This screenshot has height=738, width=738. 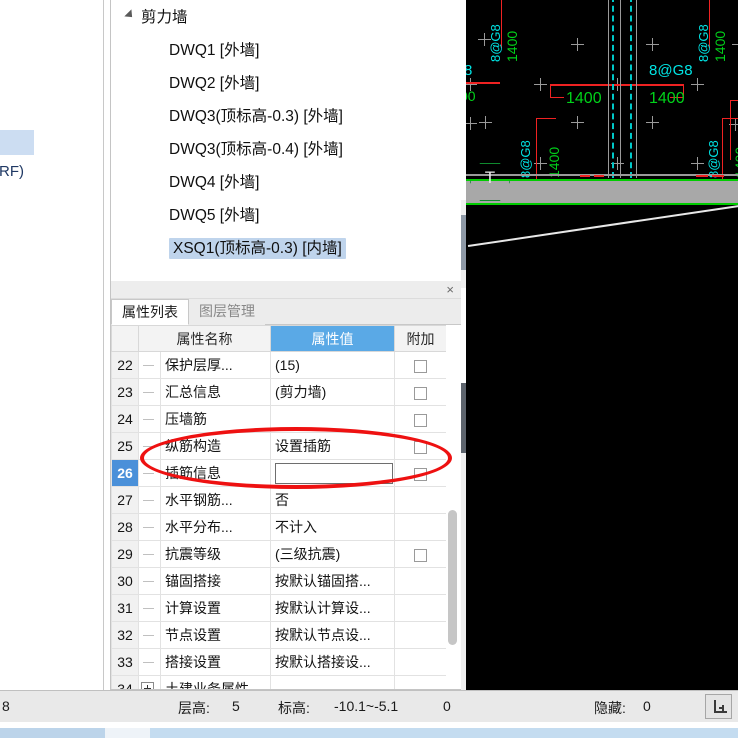 I want to click on wall-edge-line, so click(x=608, y=89).